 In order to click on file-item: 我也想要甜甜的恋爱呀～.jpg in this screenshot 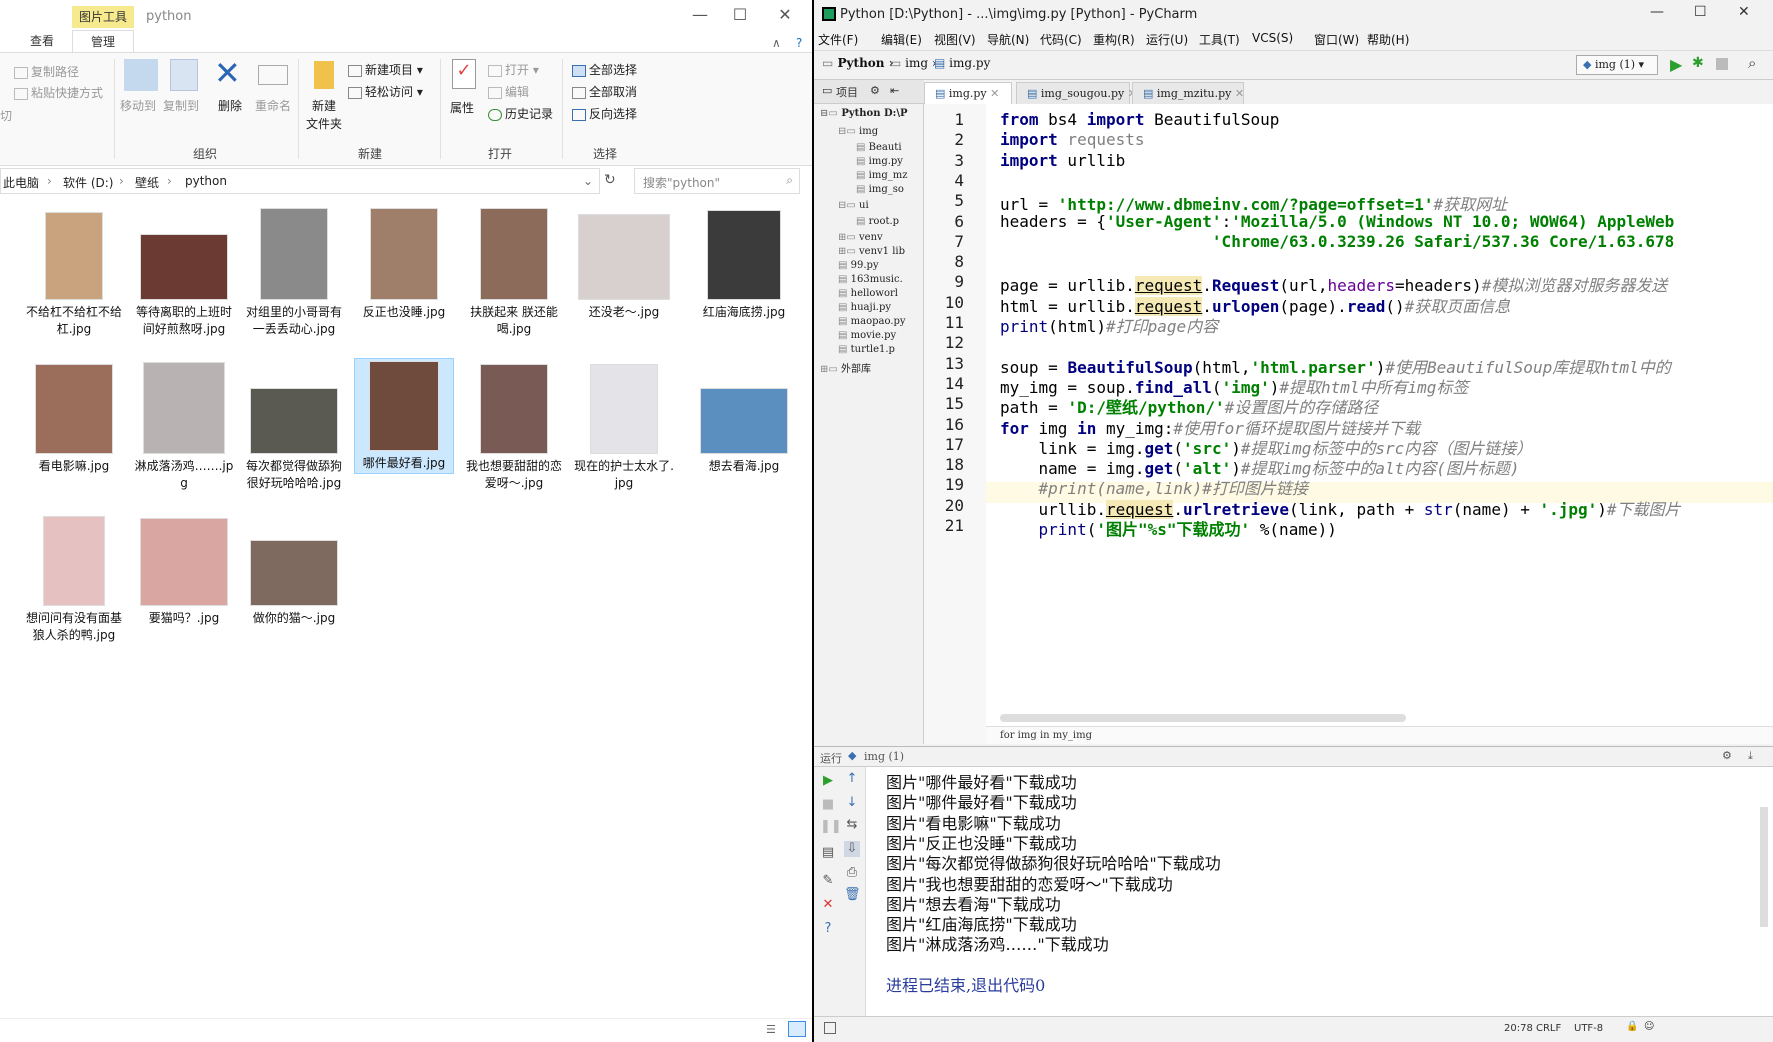, I will do `click(514, 427)`.